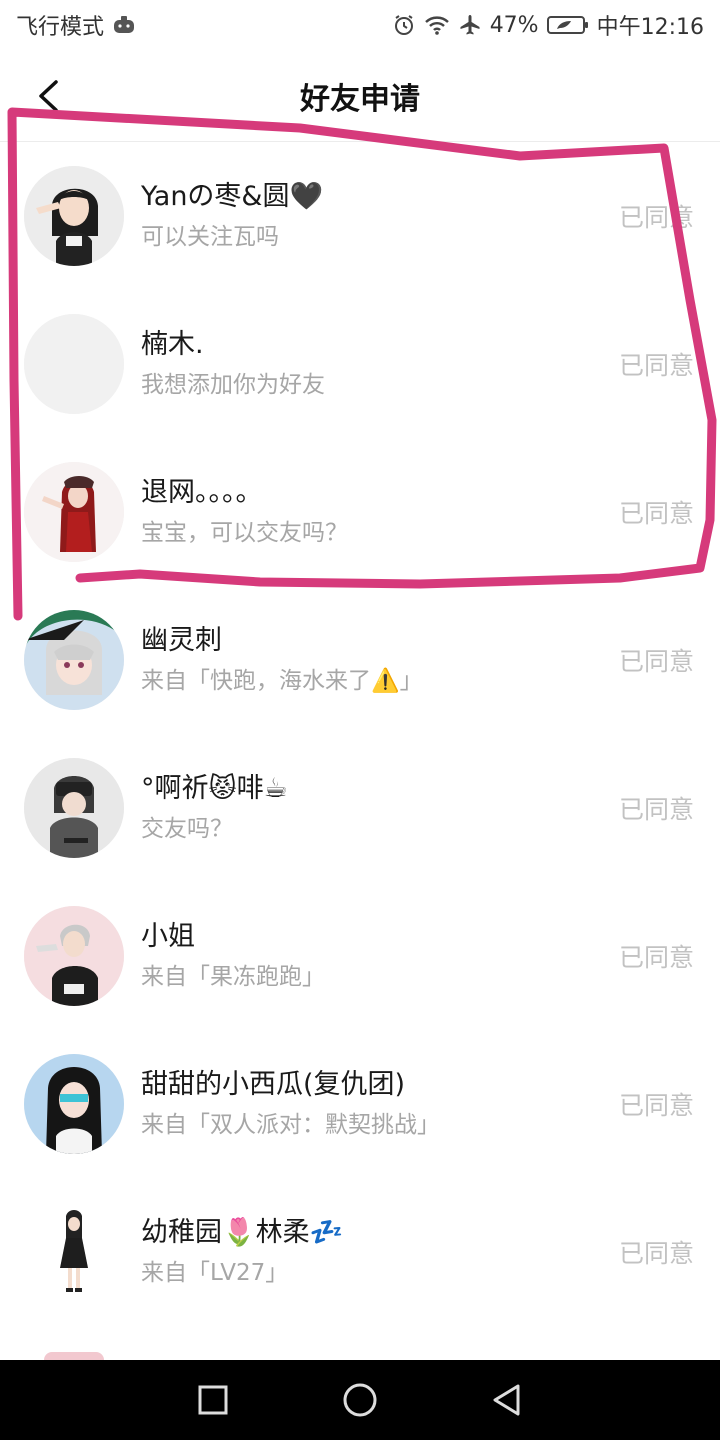 This screenshot has height=1440, width=720. What do you see at coordinates (242, 1232) in the screenshot?
I see `requester-name: 幼稚园🌷林柔💤` at bounding box center [242, 1232].